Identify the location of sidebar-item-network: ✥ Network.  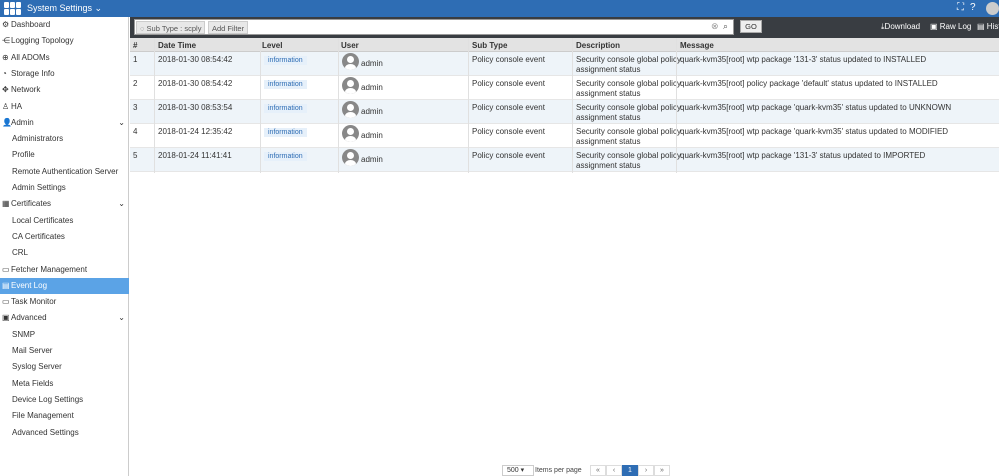
(64, 90).